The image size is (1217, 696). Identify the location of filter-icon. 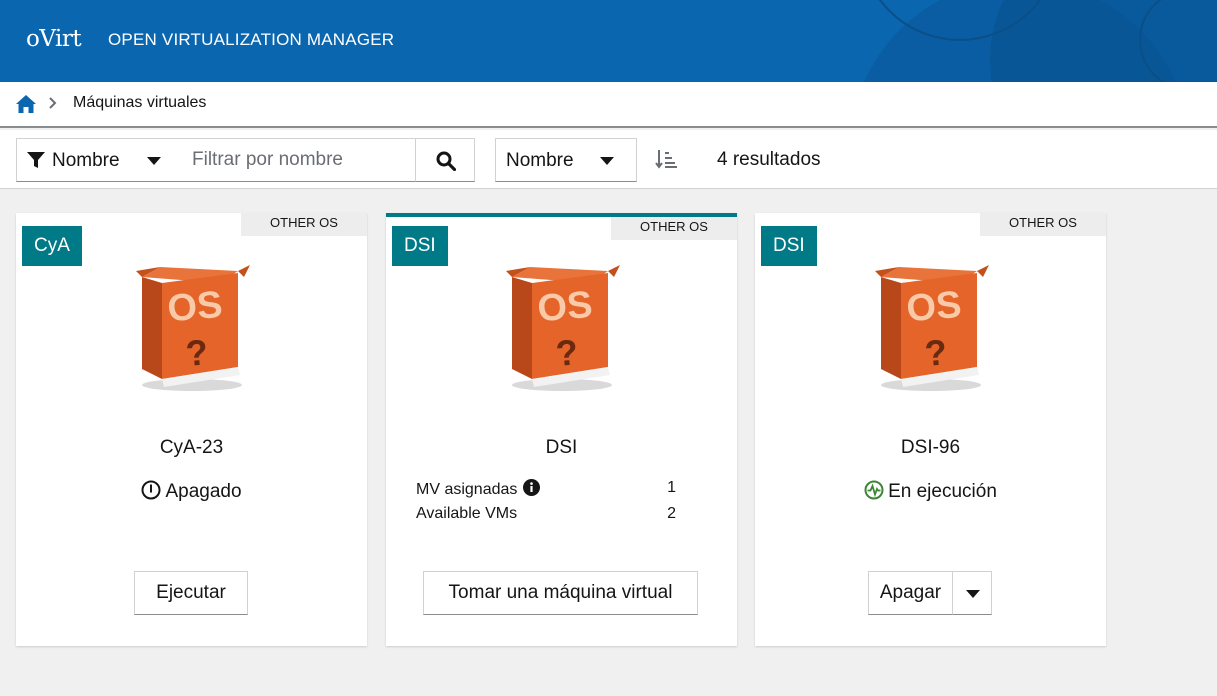
(36, 160).